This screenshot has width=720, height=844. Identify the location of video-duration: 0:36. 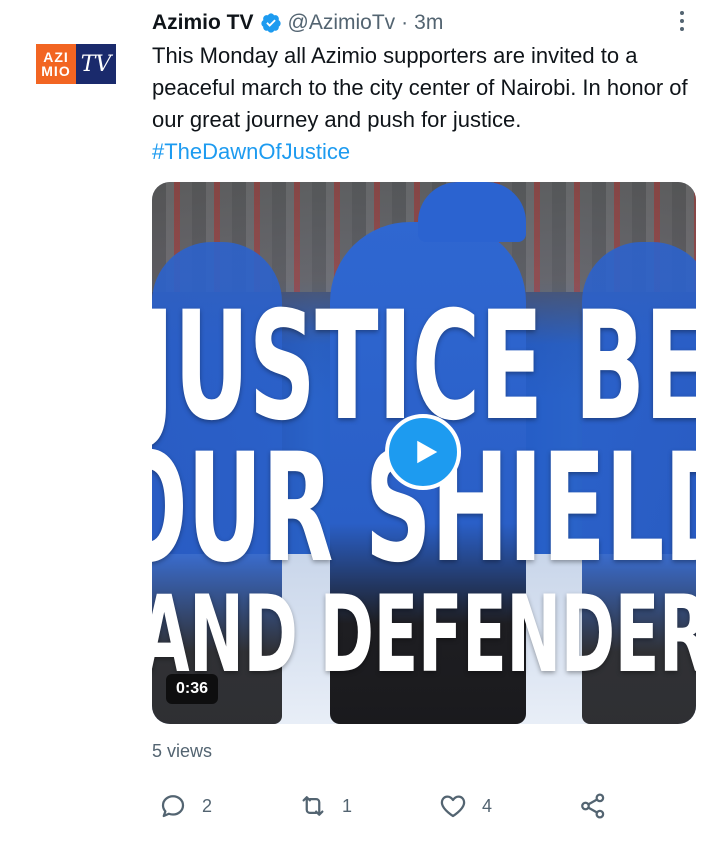
(192, 689).